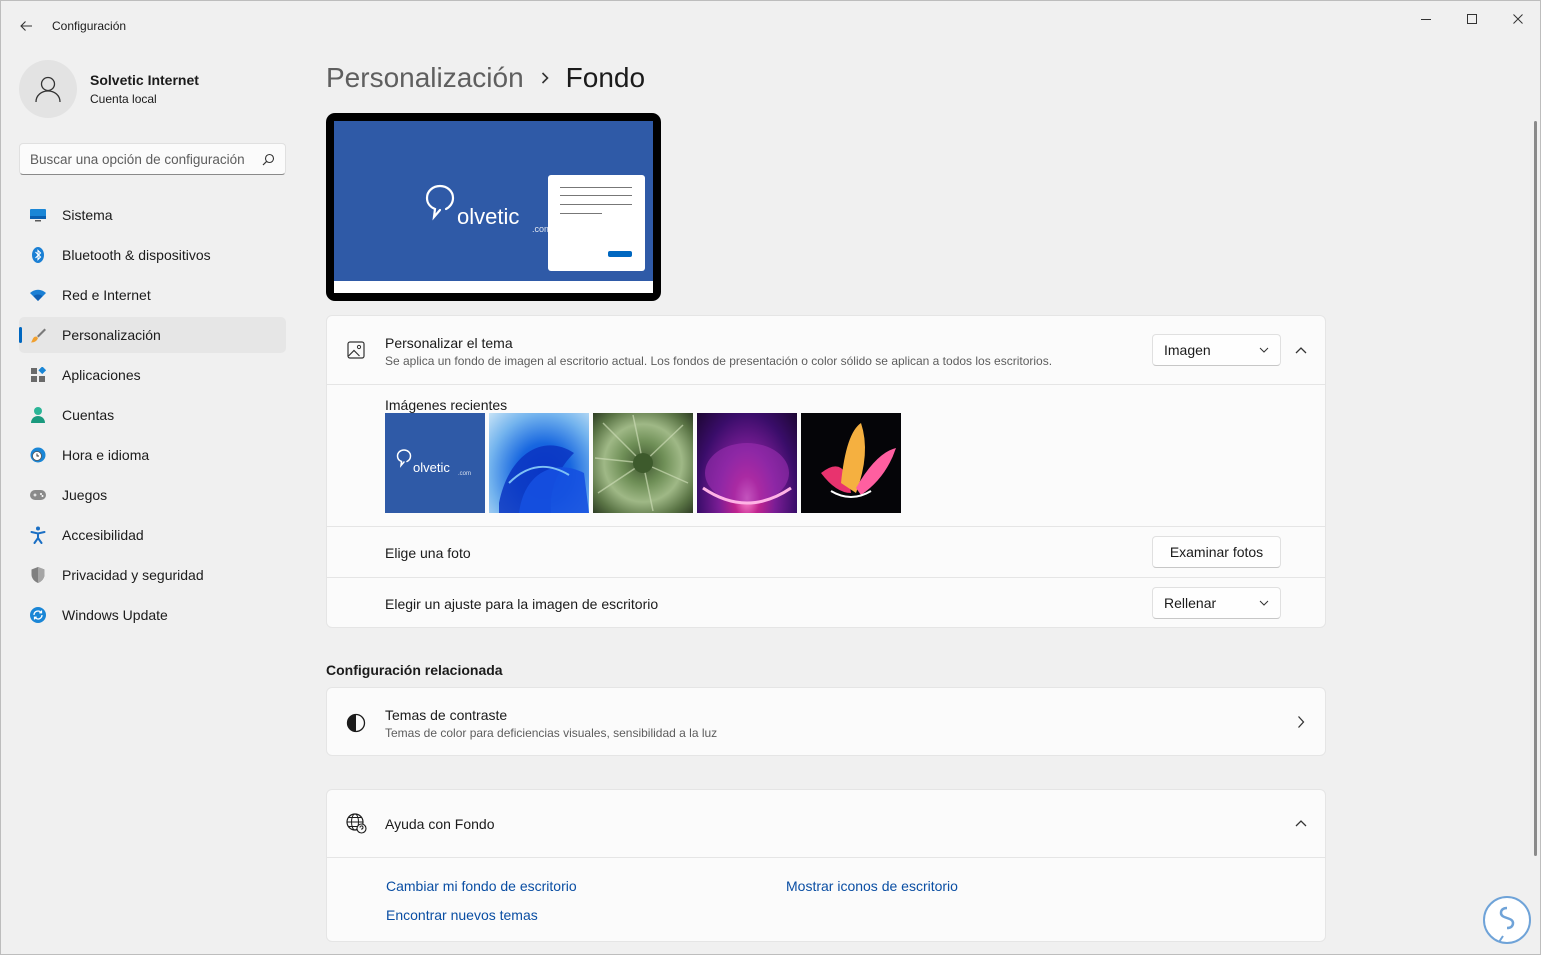 This screenshot has width=1541, height=955. I want to click on sidebar-item-label: Sistema, so click(87, 215).